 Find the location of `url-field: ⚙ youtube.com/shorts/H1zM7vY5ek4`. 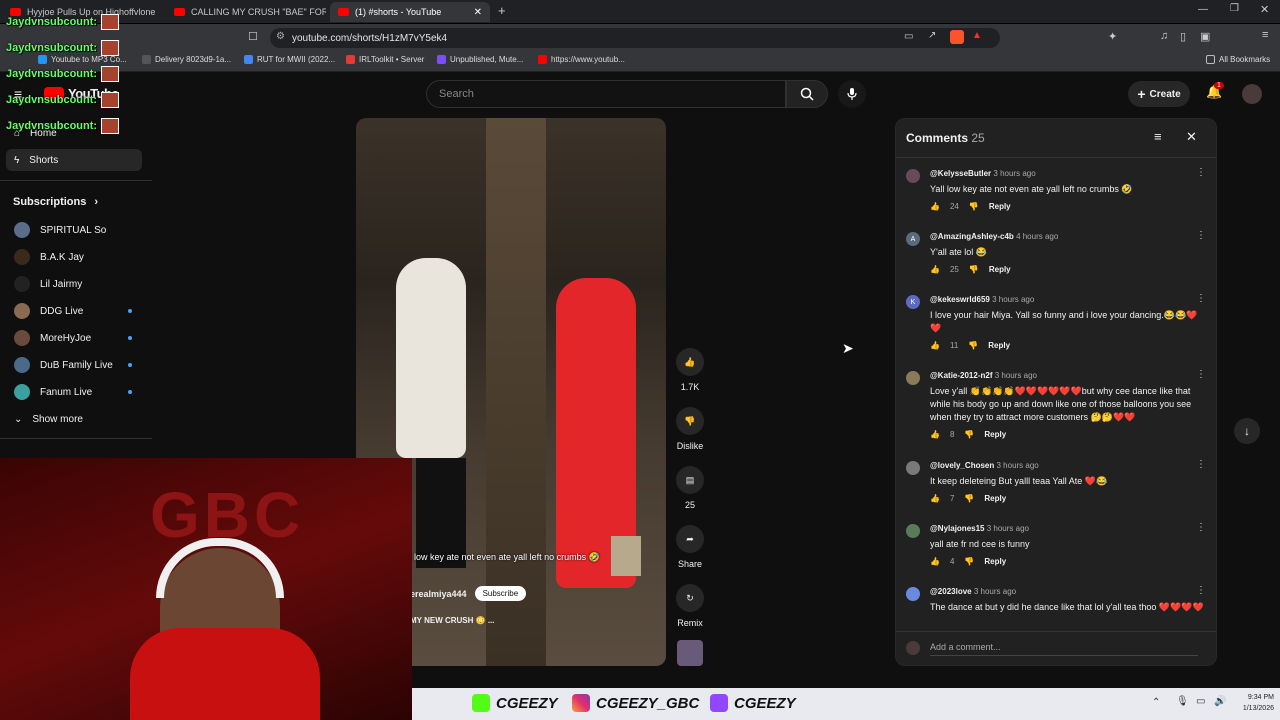

url-field: ⚙ youtube.com/shorts/H1zM7vY5ek4 is located at coordinates (635, 38).